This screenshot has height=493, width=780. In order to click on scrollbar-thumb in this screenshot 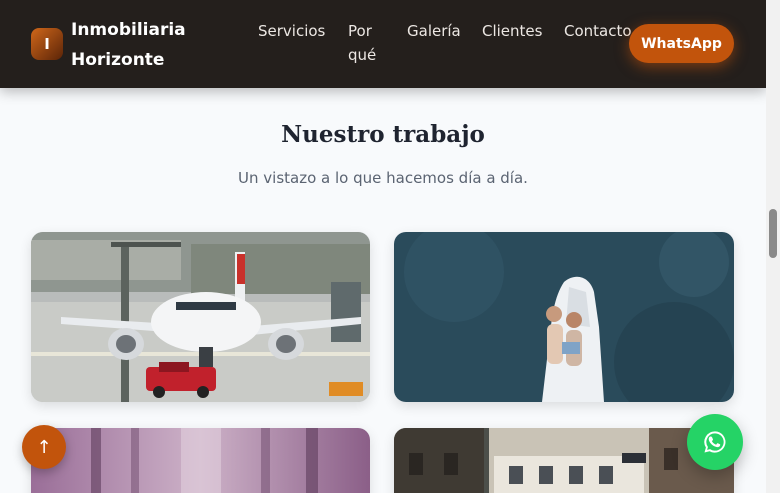, I will do `click(773, 233)`.